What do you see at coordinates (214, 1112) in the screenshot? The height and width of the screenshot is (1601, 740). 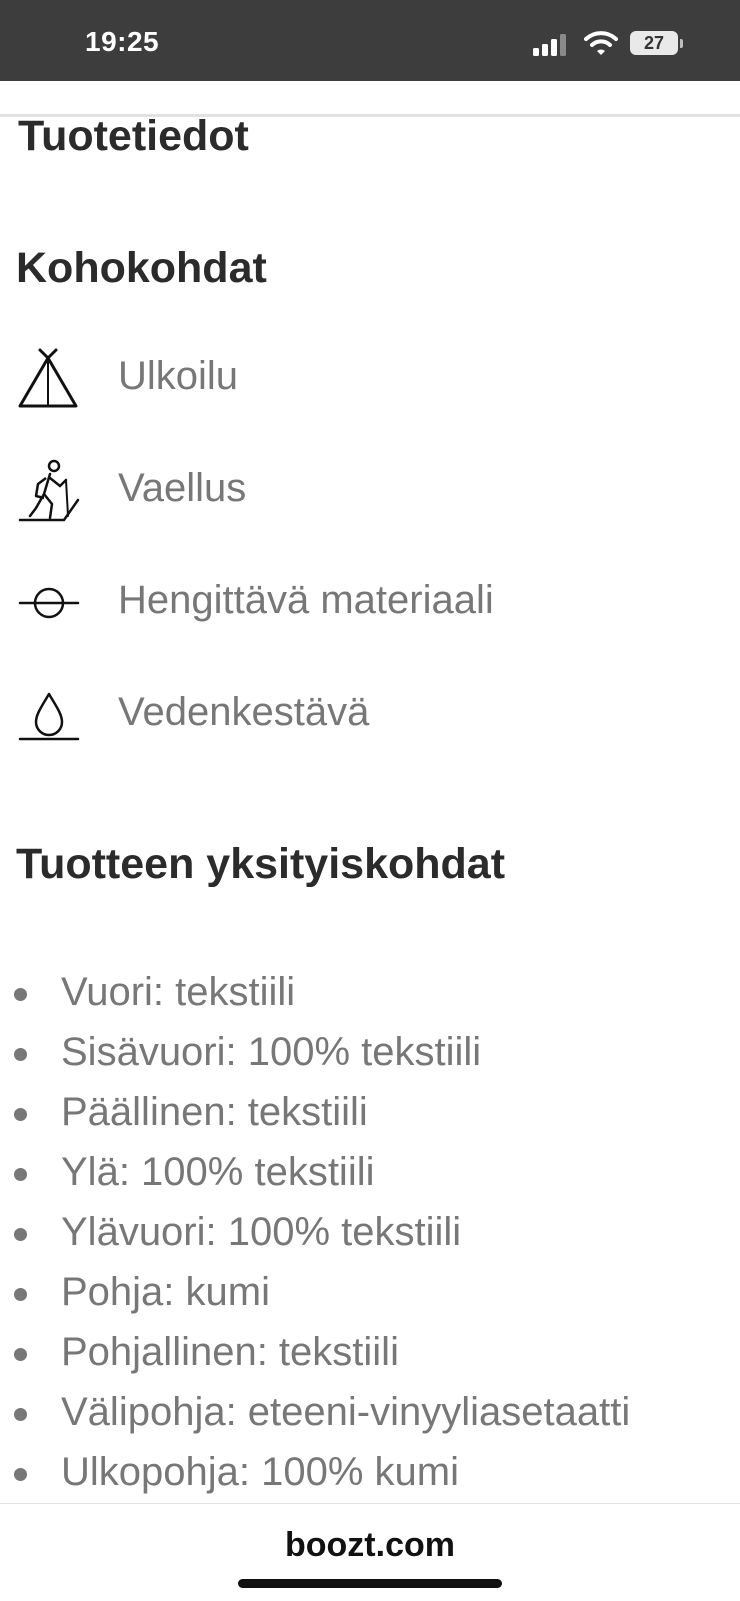 I see `detail-text: Päällinen: tekstiili` at bounding box center [214, 1112].